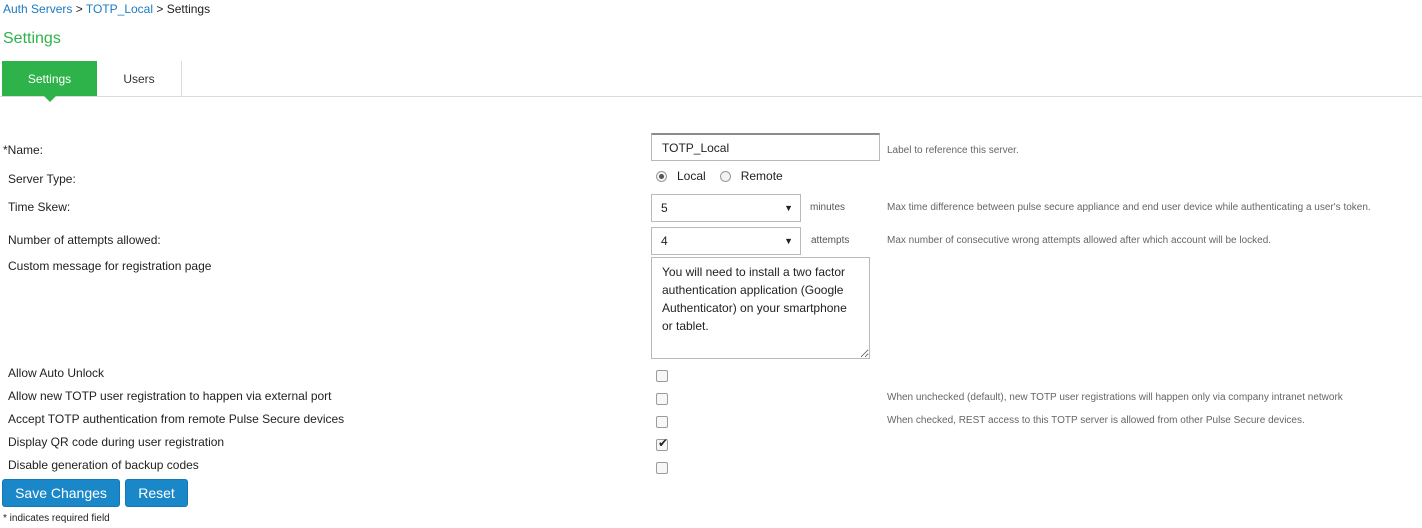  What do you see at coordinates (139, 78) in the screenshot?
I see `tab-users: Users` at bounding box center [139, 78].